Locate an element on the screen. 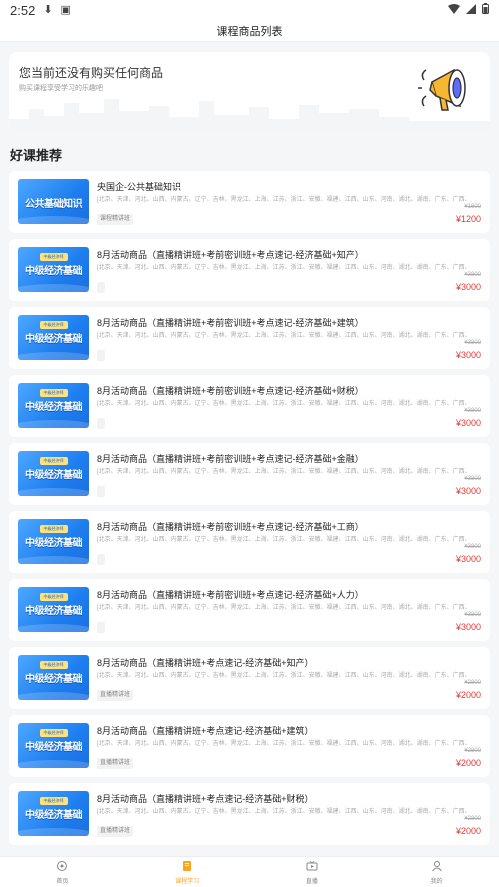  battery-icon is located at coordinates (485, 10).